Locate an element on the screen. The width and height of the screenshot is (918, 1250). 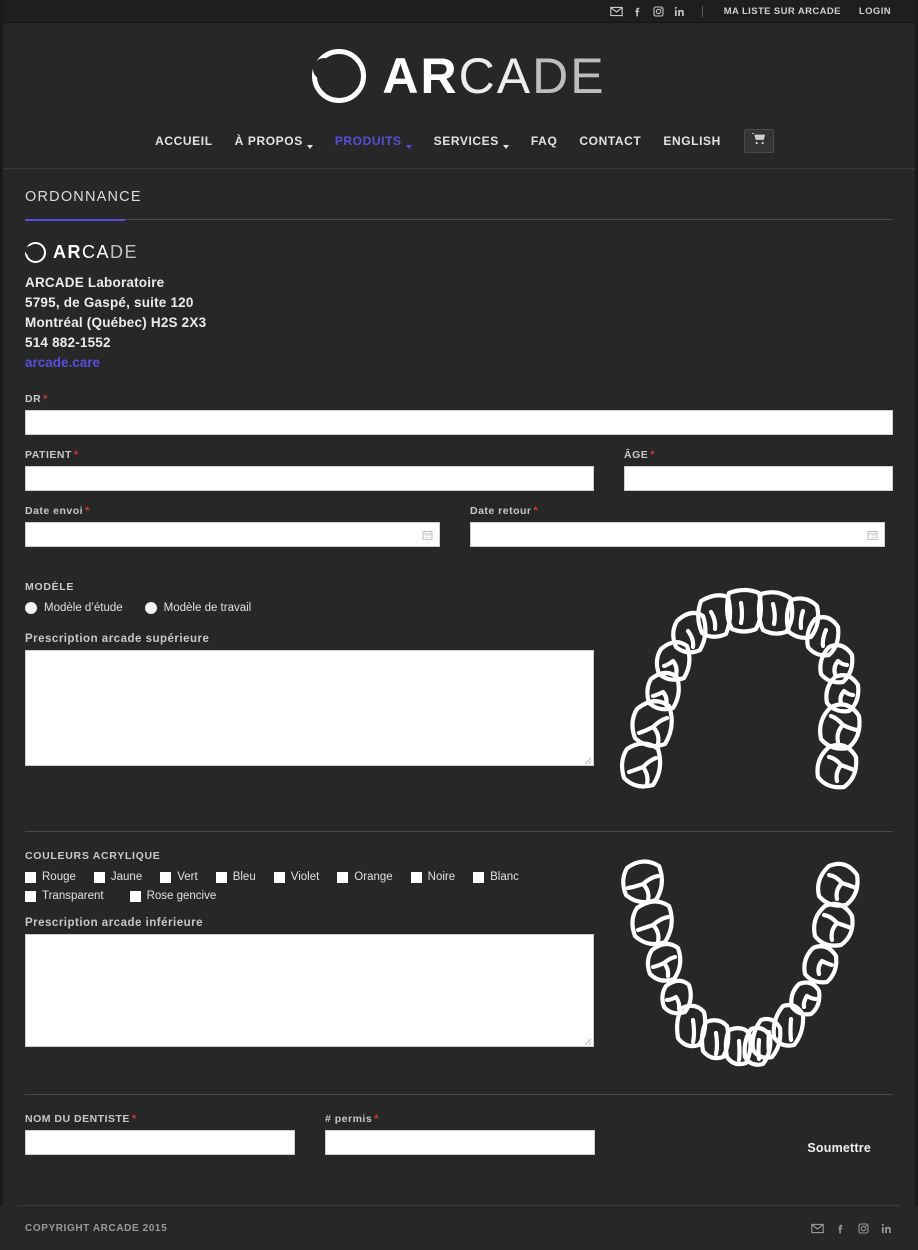
field-dr: DR * is located at coordinates (459, 414).